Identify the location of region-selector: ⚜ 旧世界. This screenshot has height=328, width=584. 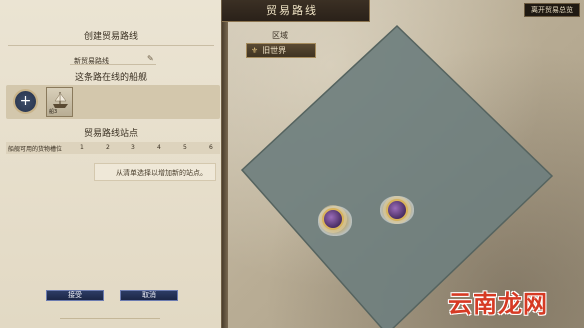
(281, 50).